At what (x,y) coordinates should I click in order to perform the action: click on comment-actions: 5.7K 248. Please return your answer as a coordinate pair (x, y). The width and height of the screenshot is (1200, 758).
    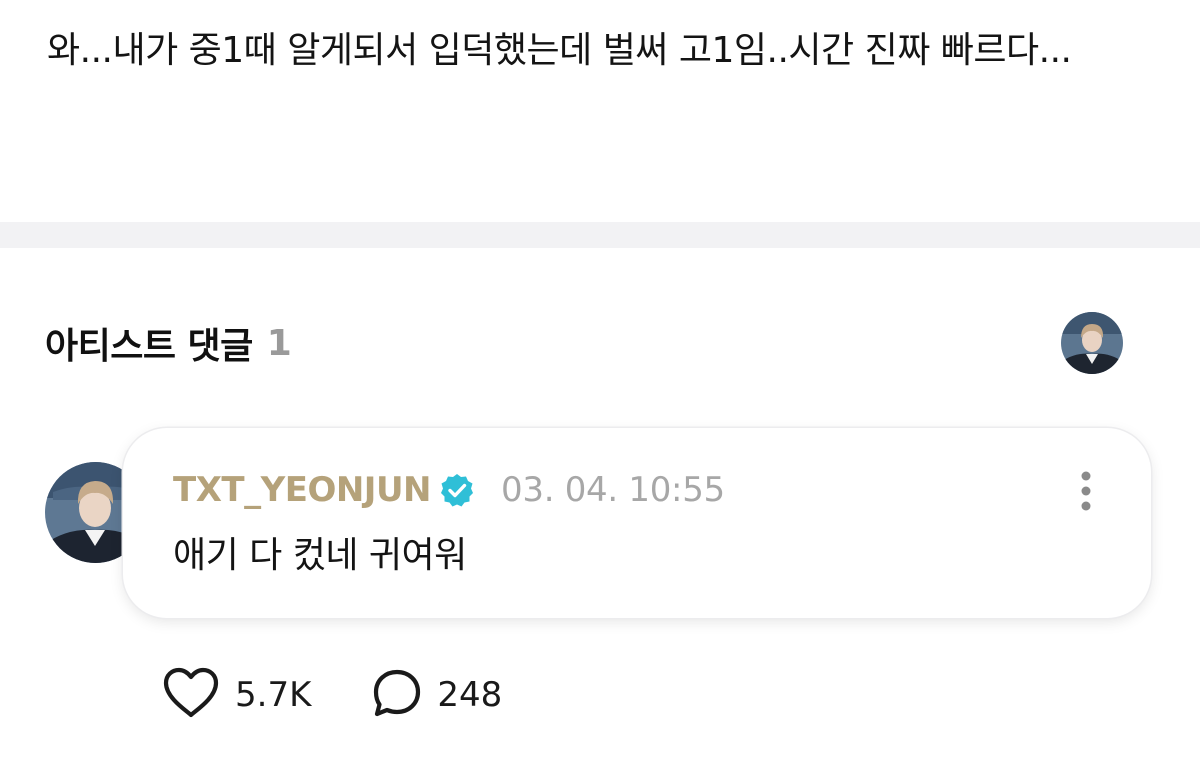
    Looking at the image, I should click on (331, 695).